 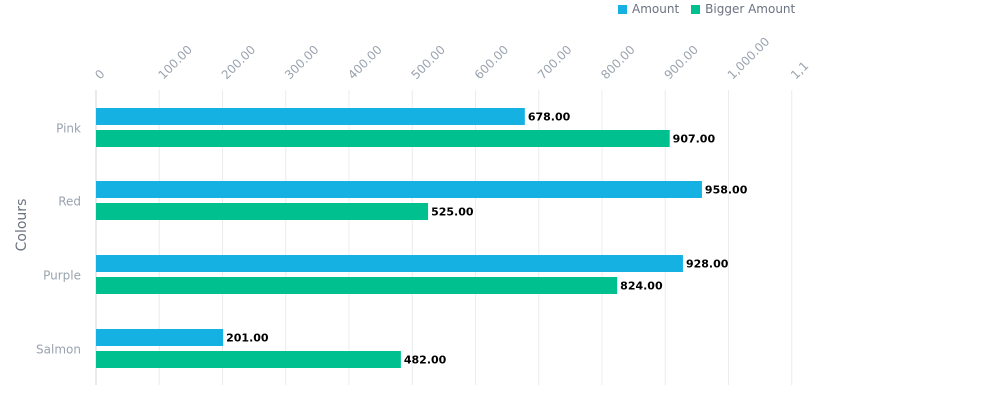 What do you see at coordinates (425, 360) in the screenshot?
I see `data-label: 482.00` at bounding box center [425, 360].